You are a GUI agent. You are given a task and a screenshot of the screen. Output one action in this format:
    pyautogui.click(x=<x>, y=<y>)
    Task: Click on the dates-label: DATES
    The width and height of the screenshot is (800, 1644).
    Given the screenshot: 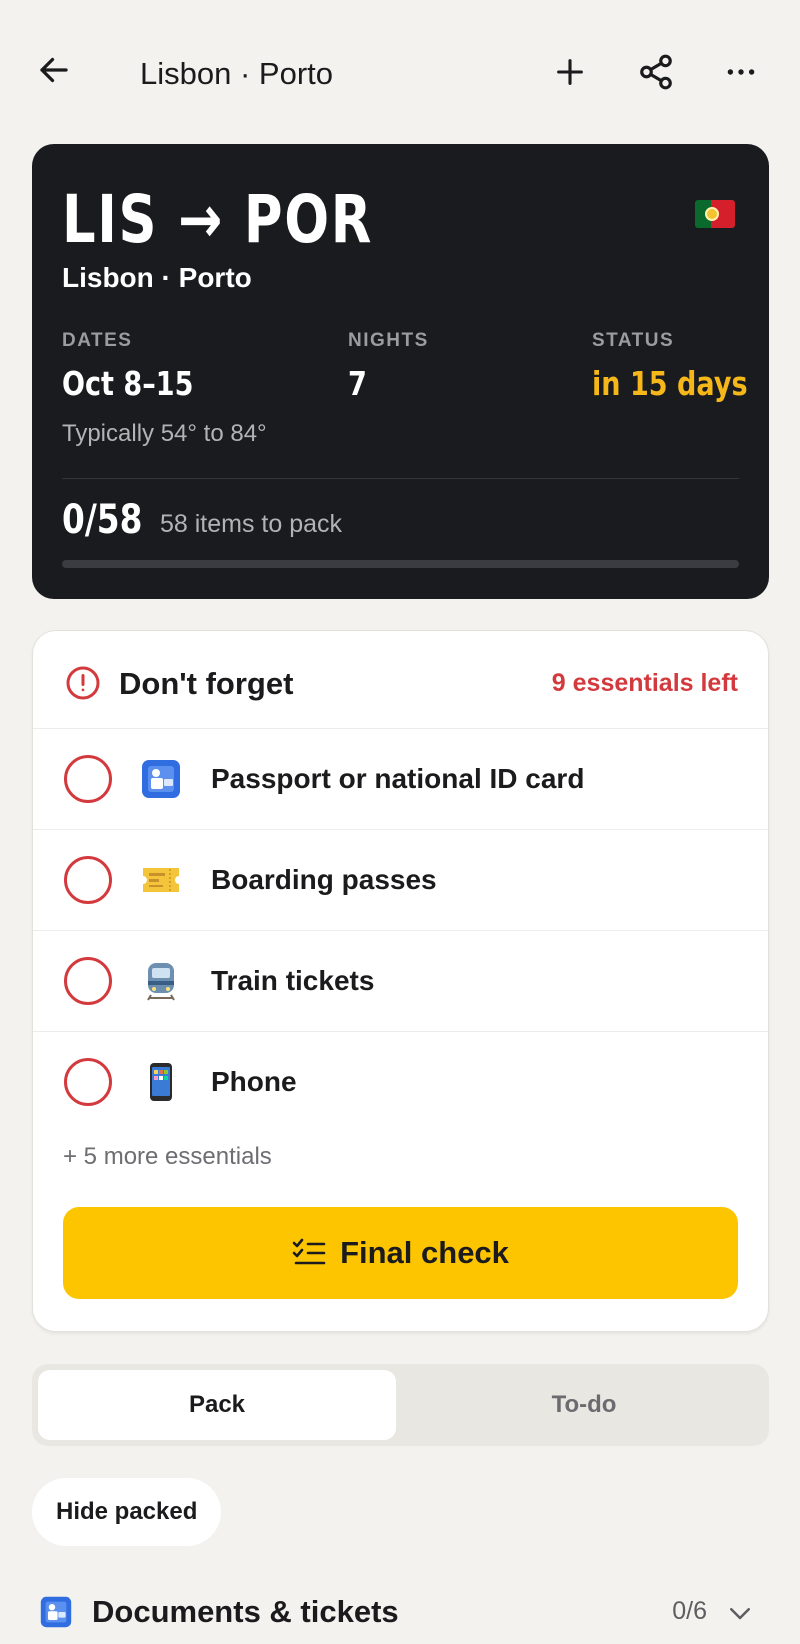 What is the action you would take?
    pyautogui.click(x=97, y=340)
    